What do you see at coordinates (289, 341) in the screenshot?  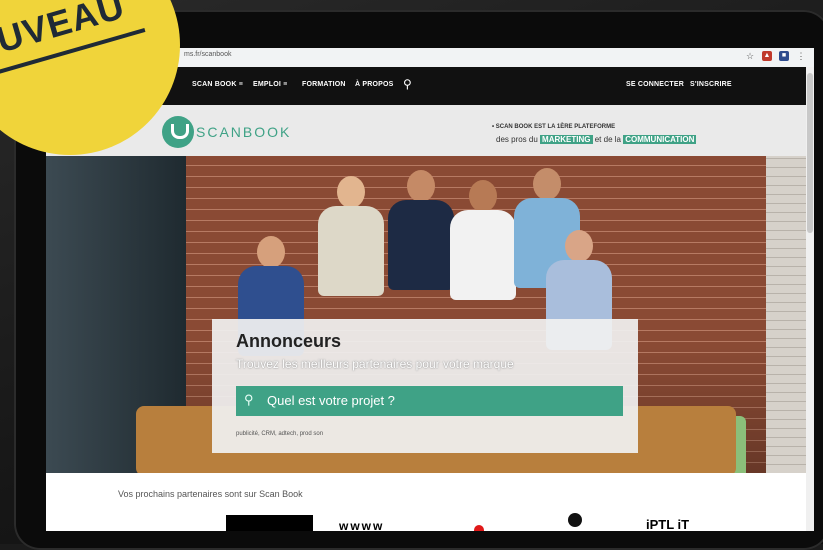 I see `card-title: Annonceurs` at bounding box center [289, 341].